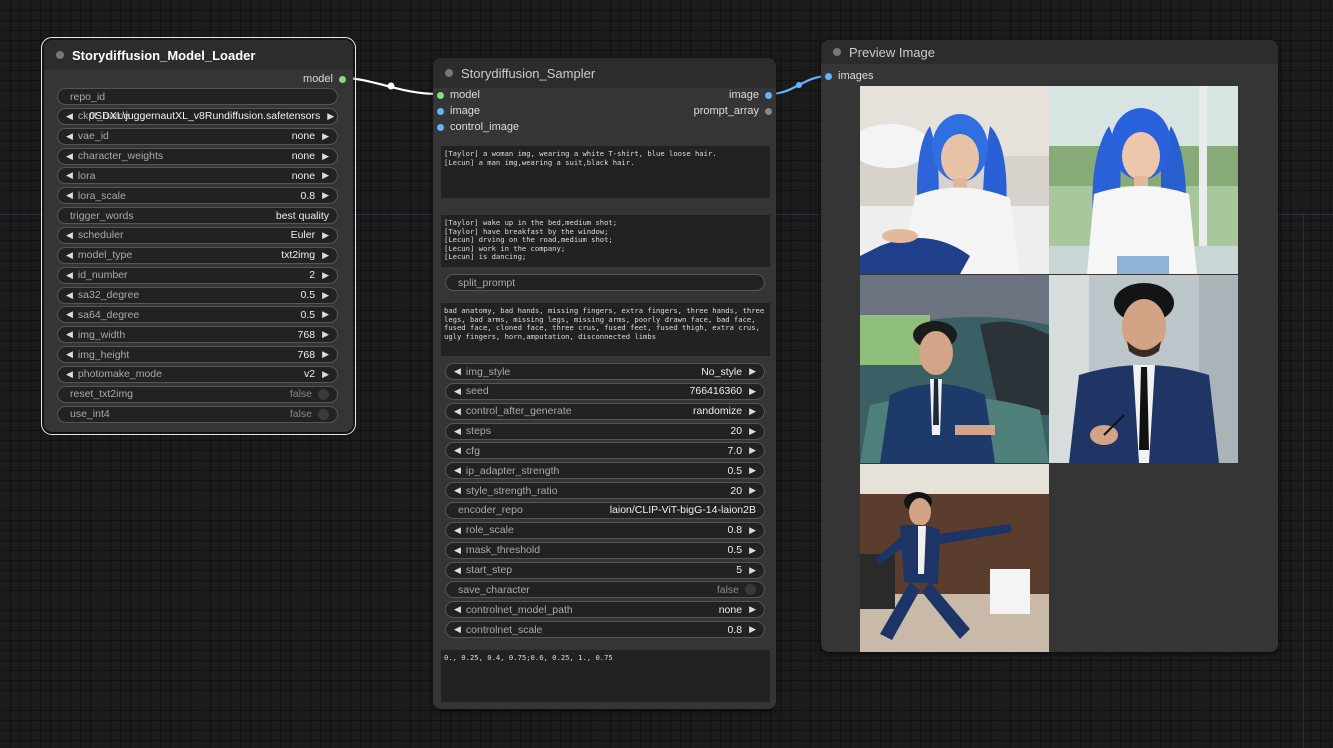 Image resolution: width=1333 pixels, height=748 pixels. Describe the element at coordinates (197, 394) in the screenshot. I see `loader-reset-txt2img-widget: reset_txt2img false` at that location.